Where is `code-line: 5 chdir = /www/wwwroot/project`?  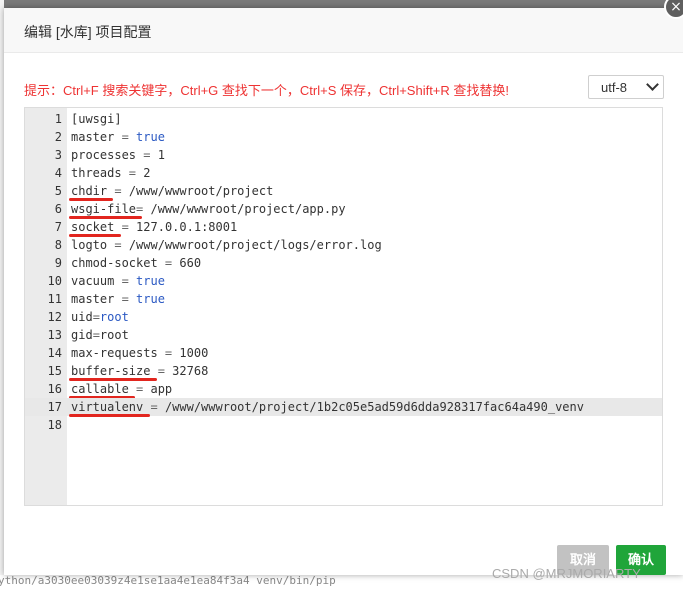 code-line: 5 chdir = /www/wwwroot/project is located at coordinates (343, 191).